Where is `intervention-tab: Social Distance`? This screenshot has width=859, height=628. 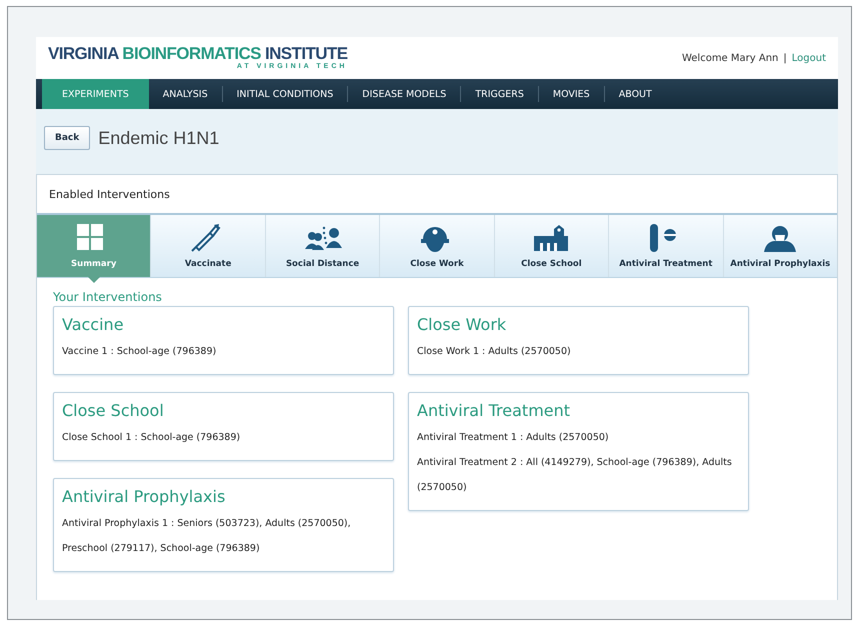
intervention-tab: Social Distance is located at coordinates (322, 246).